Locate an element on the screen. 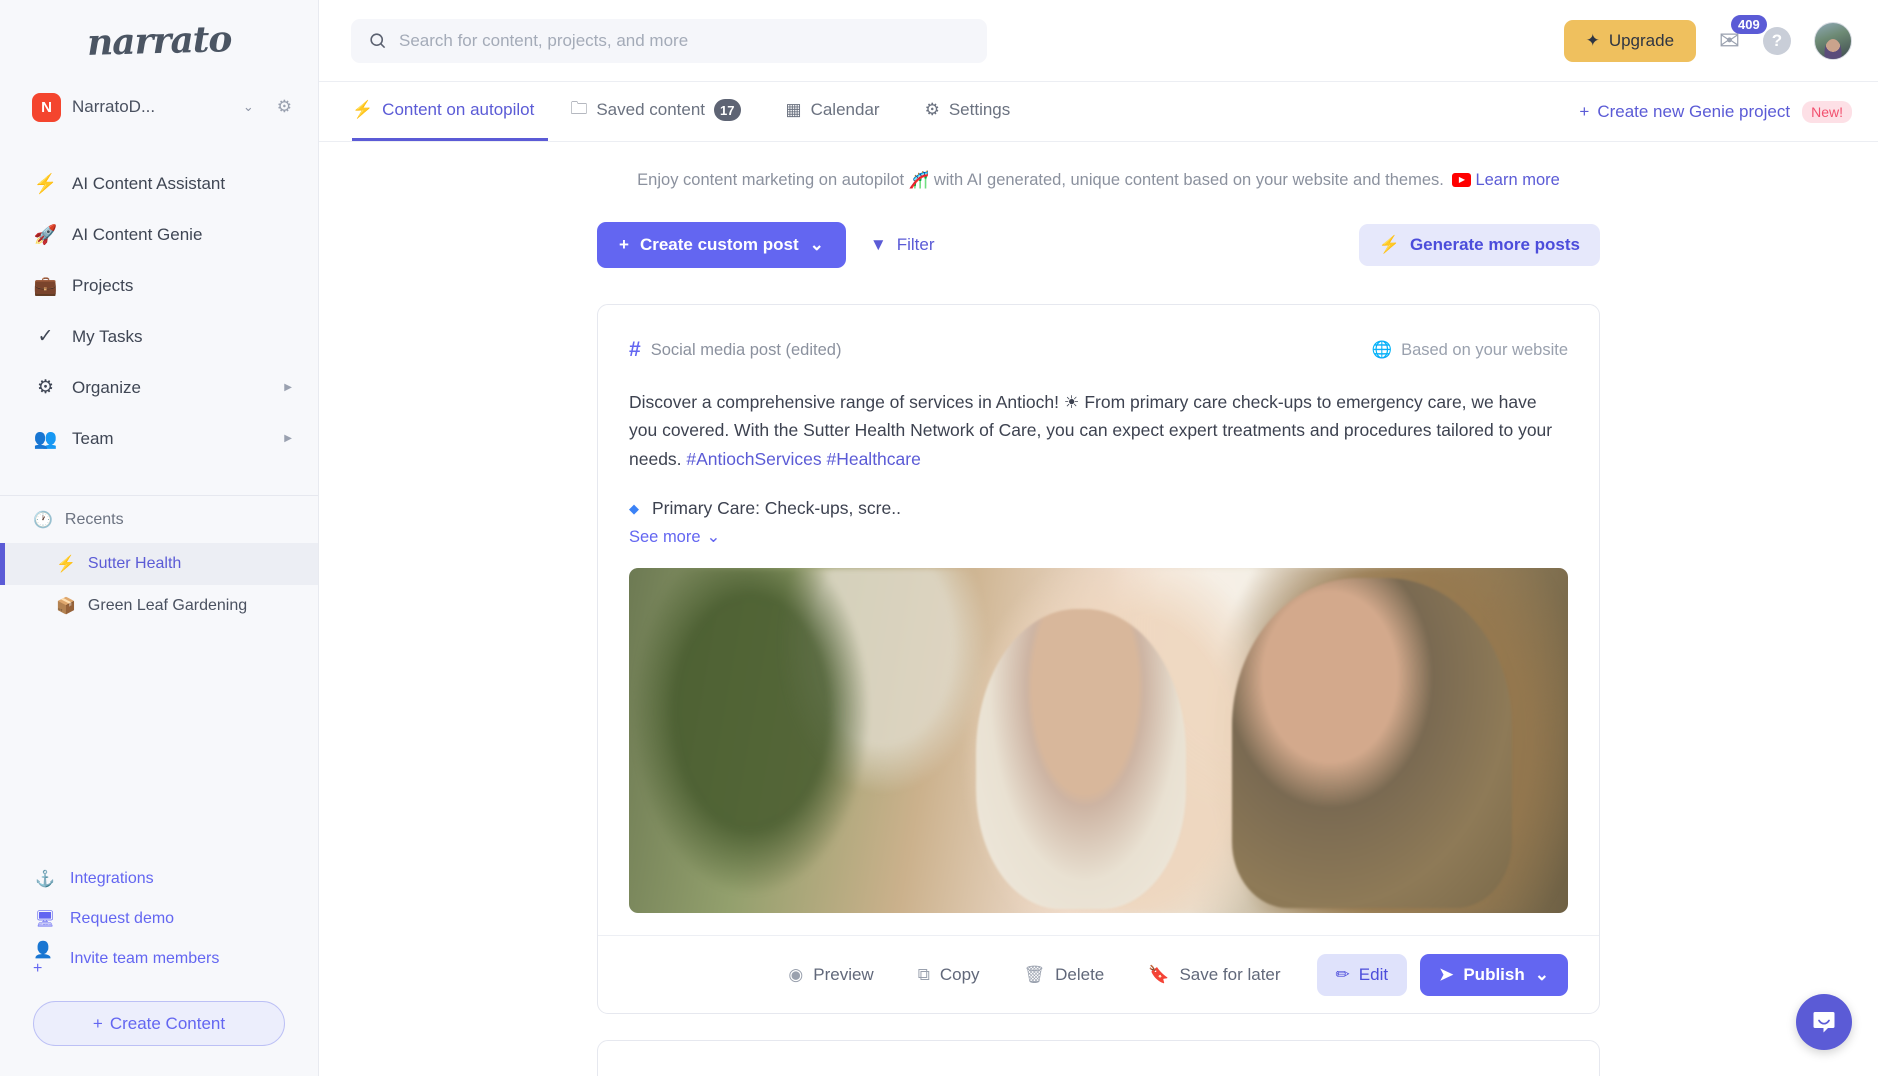 Image resolution: width=1878 pixels, height=1076 pixels. upgrade-label: Upgrade is located at coordinates (1641, 40).